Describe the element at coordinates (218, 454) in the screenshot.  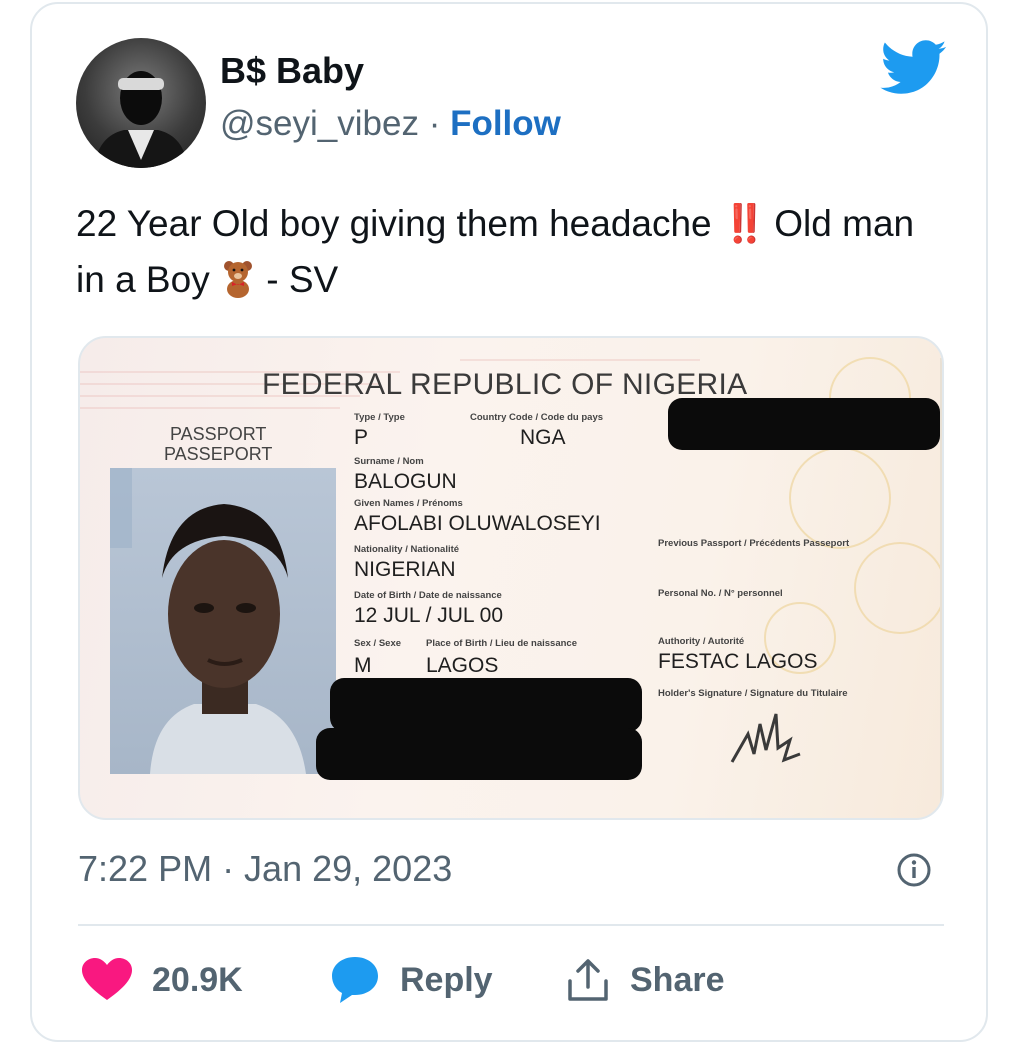
I see `passport-label-fr: PASSEPORT` at that location.